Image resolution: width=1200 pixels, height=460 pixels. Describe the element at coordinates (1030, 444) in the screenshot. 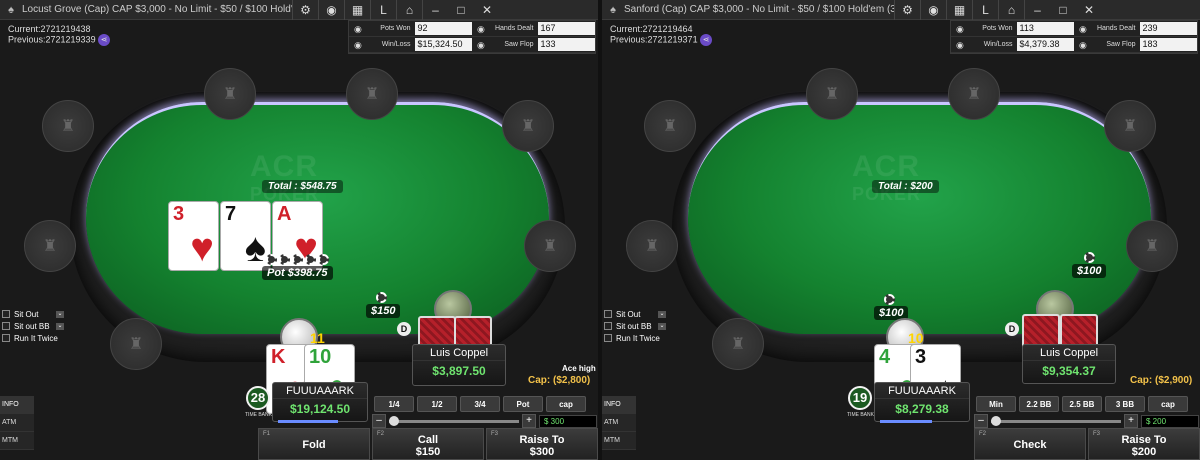

I see `check-button: F2 Check` at that location.